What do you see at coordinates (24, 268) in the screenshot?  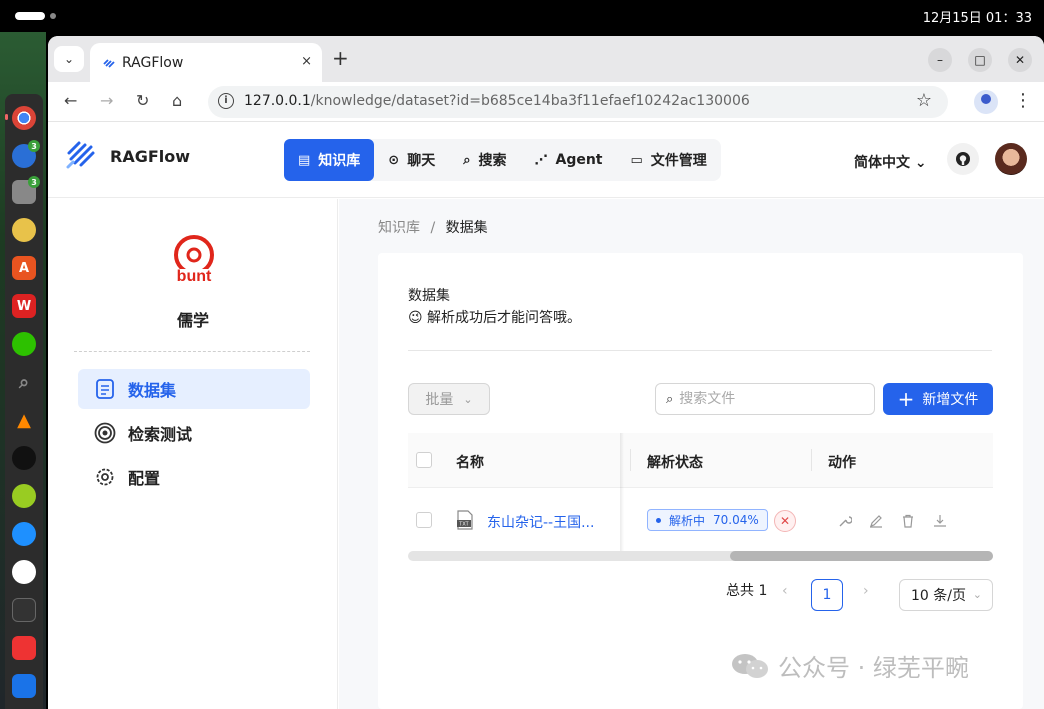 I see `app-center-icon: A` at bounding box center [24, 268].